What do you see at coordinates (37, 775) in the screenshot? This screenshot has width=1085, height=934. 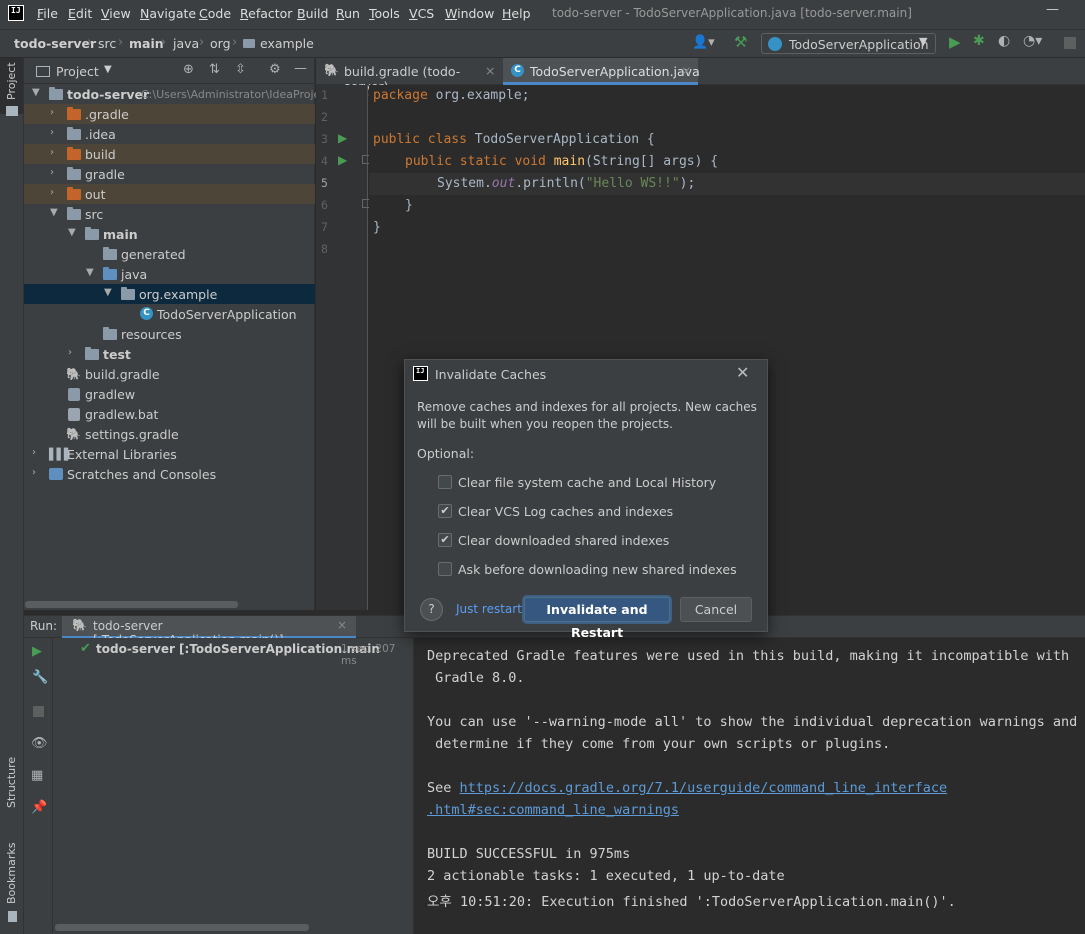 I see `layout-icon: ▦` at bounding box center [37, 775].